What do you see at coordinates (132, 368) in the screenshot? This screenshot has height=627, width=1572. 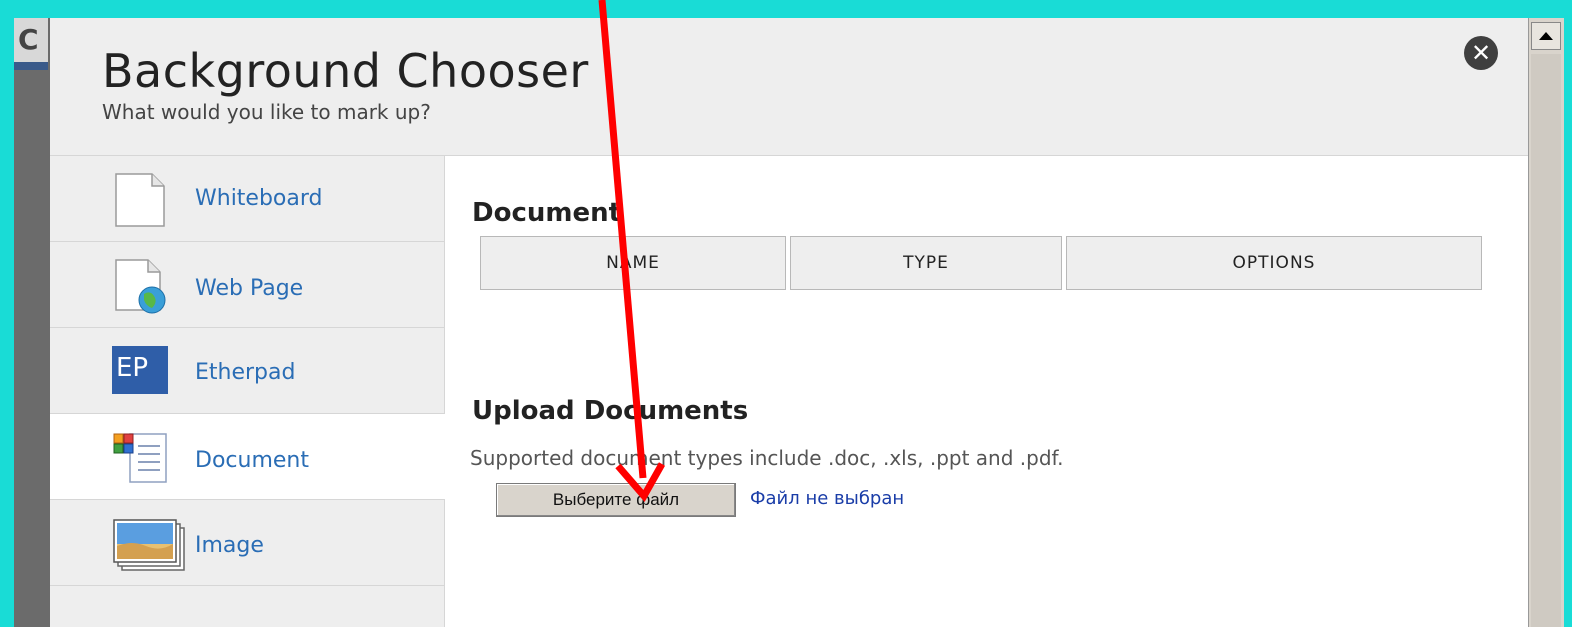 I see `etherpad-icon-text: EP` at bounding box center [132, 368].